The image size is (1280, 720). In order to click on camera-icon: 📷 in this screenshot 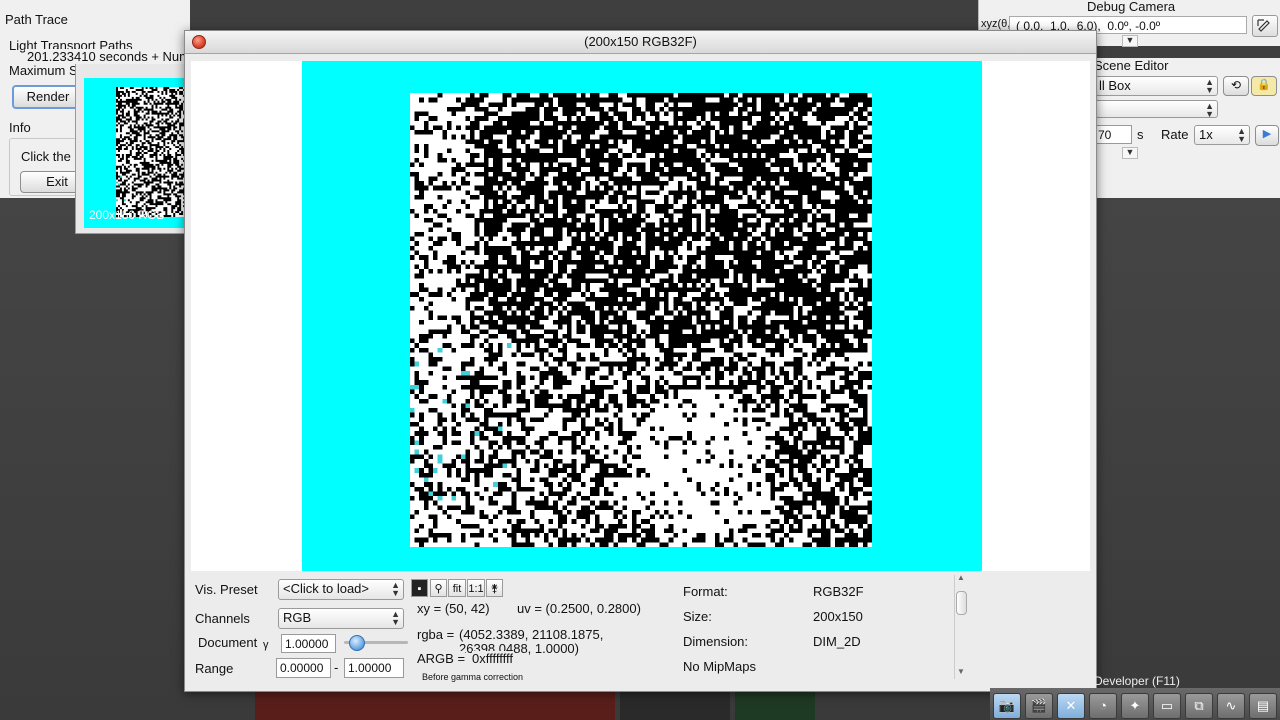, I will do `click(1007, 705)`.